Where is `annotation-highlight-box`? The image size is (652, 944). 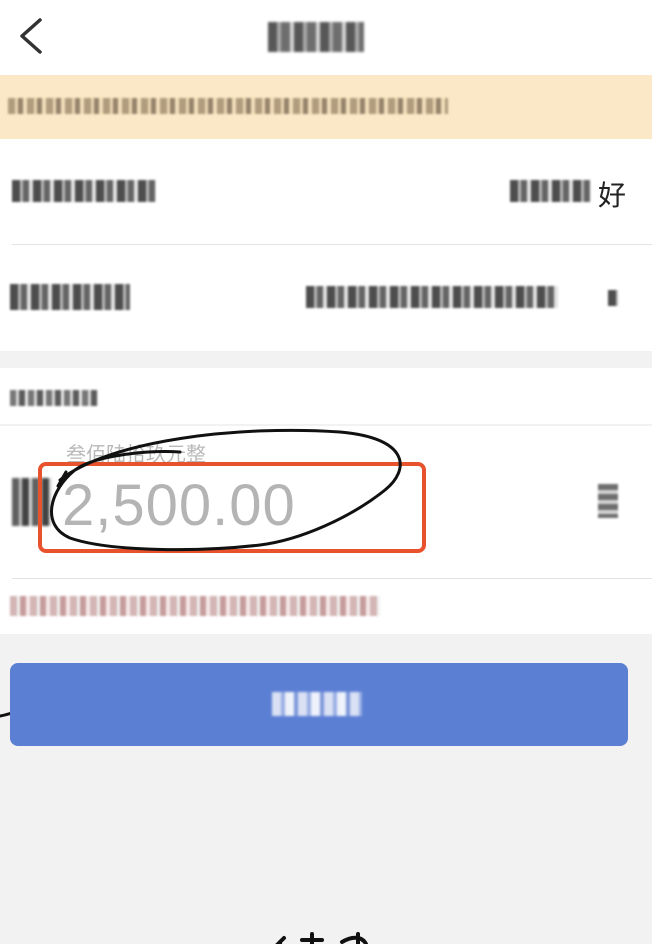
annotation-highlight-box is located at coordinates (232, 507).